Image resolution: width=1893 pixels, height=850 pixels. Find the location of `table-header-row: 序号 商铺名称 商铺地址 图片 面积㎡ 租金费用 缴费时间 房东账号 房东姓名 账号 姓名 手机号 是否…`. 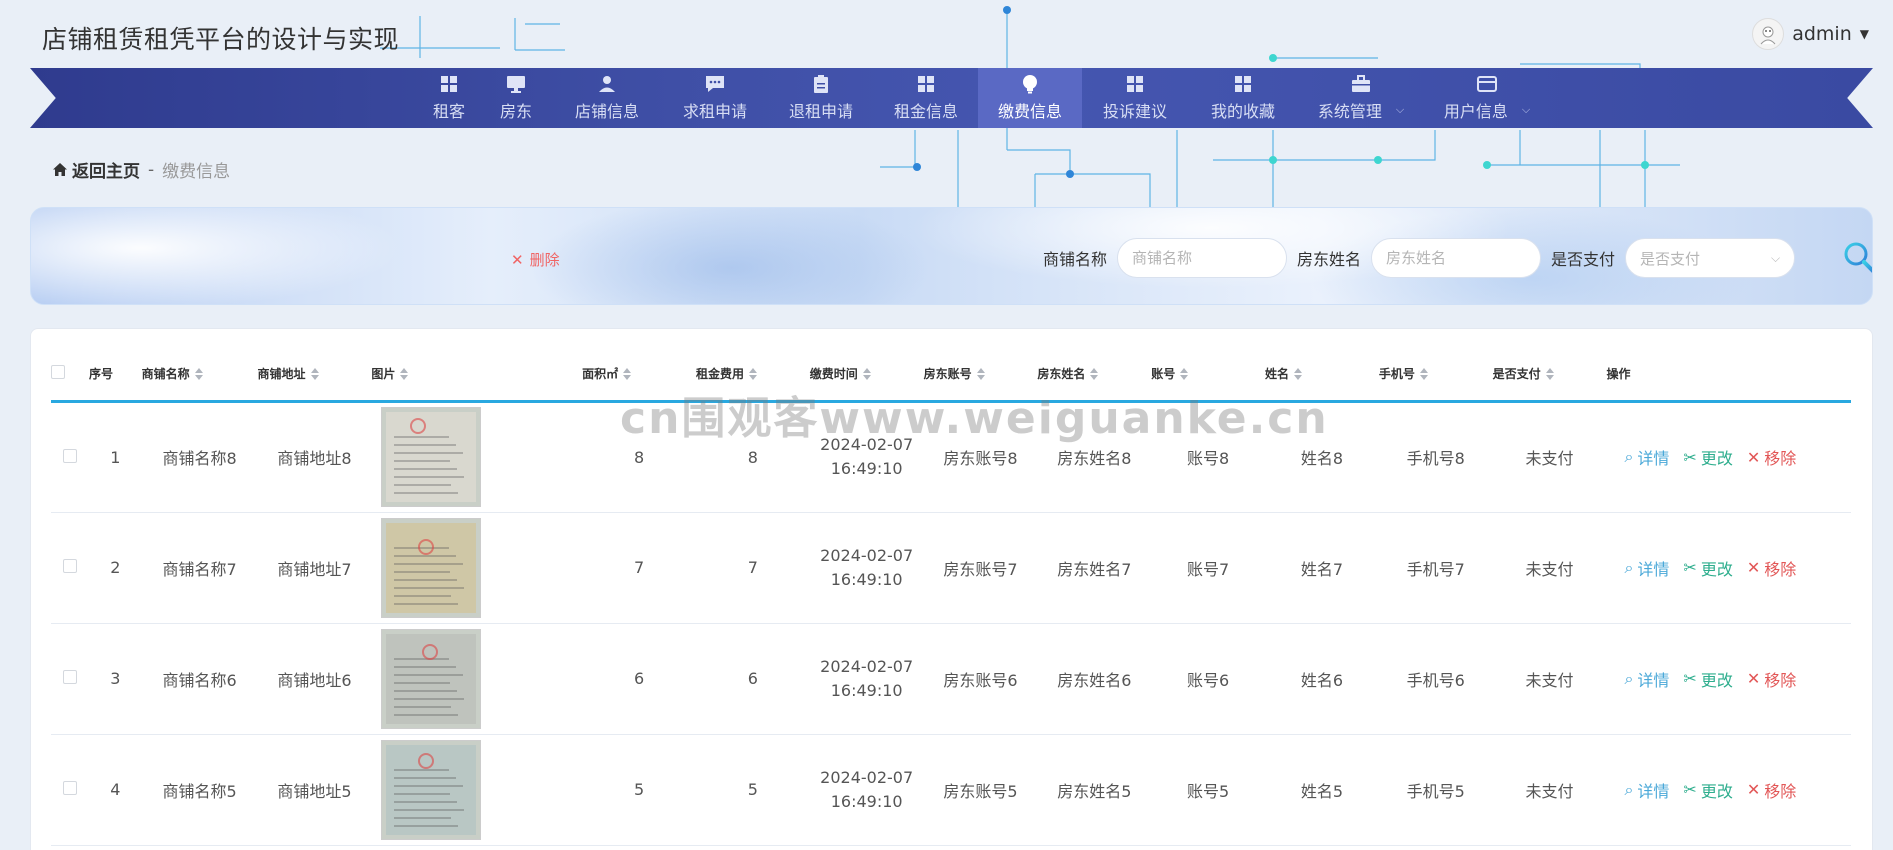

table-header-row: 序号 商铺名称 商铺地址 图片 面积㎡ 租金费用 缴费时间 房东账号 房东姓名 账号 姓名 手机号 是否… is located at coordinates (951, 375).